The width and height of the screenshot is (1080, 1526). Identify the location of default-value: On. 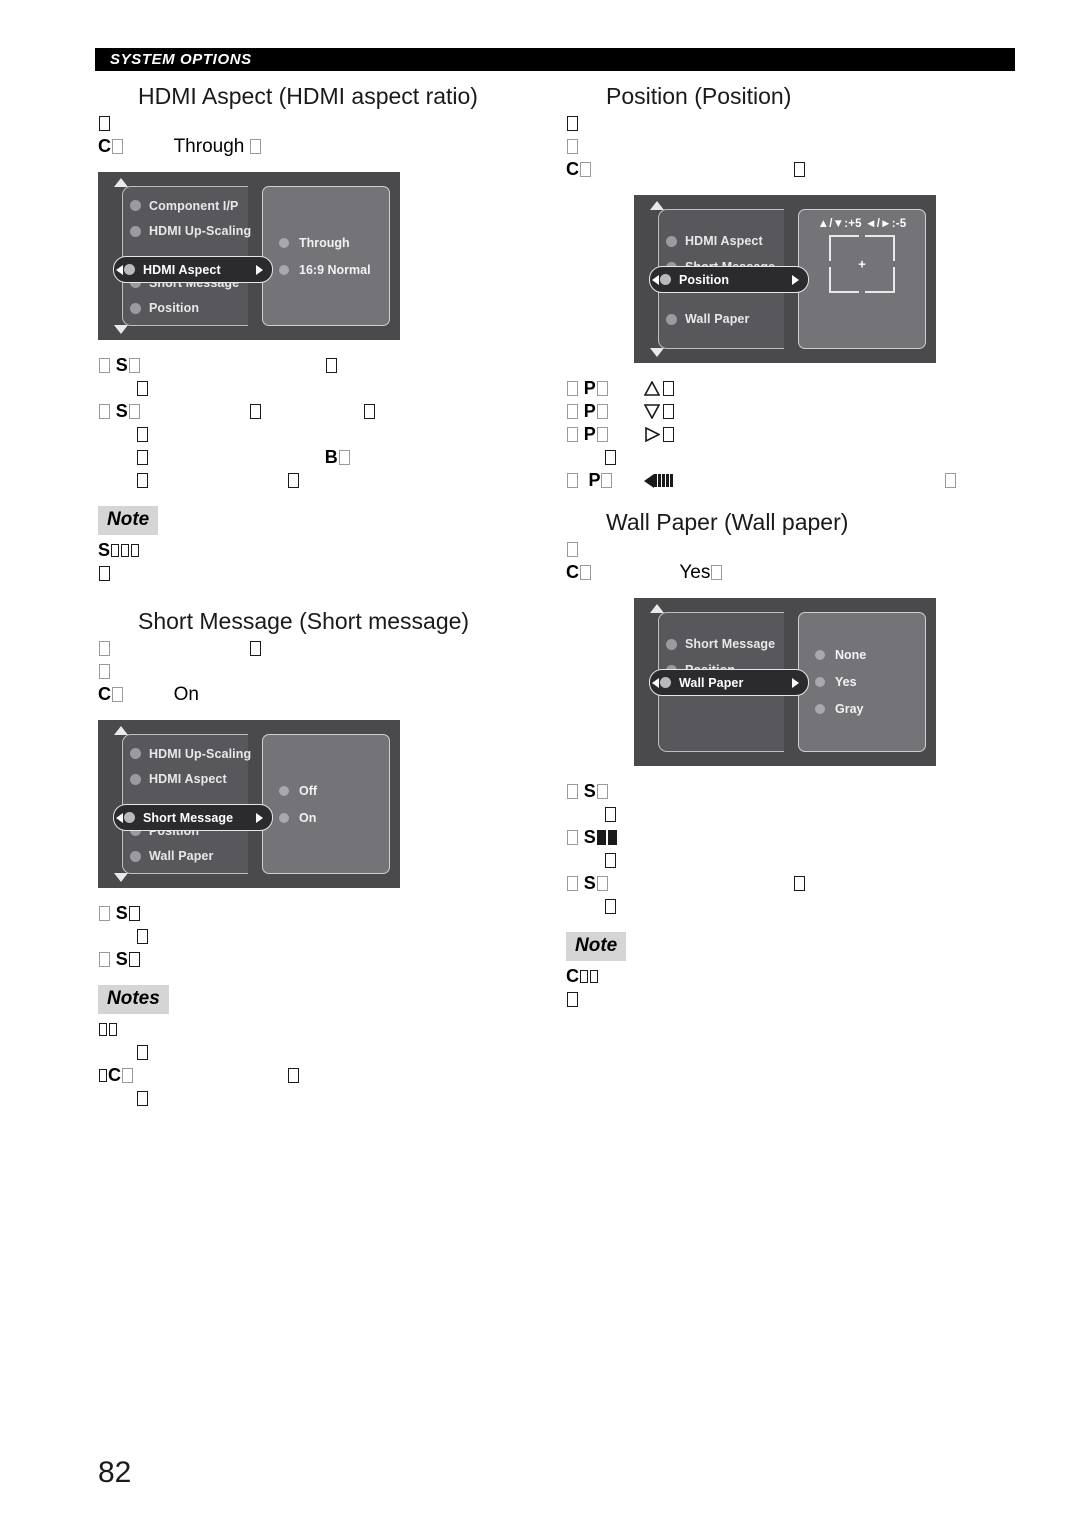
(186, 694).